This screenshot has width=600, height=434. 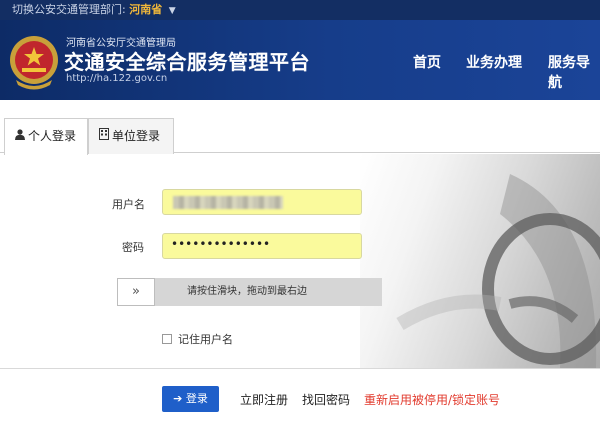 I want to click on tab-label: 单位登录, so click(x=136, y=136).